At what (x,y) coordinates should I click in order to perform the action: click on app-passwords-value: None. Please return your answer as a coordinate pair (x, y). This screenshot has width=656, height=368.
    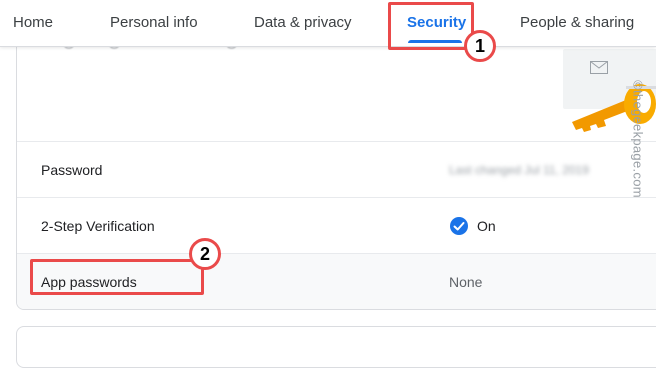
    Looking at the image, I should click on (466, 282).